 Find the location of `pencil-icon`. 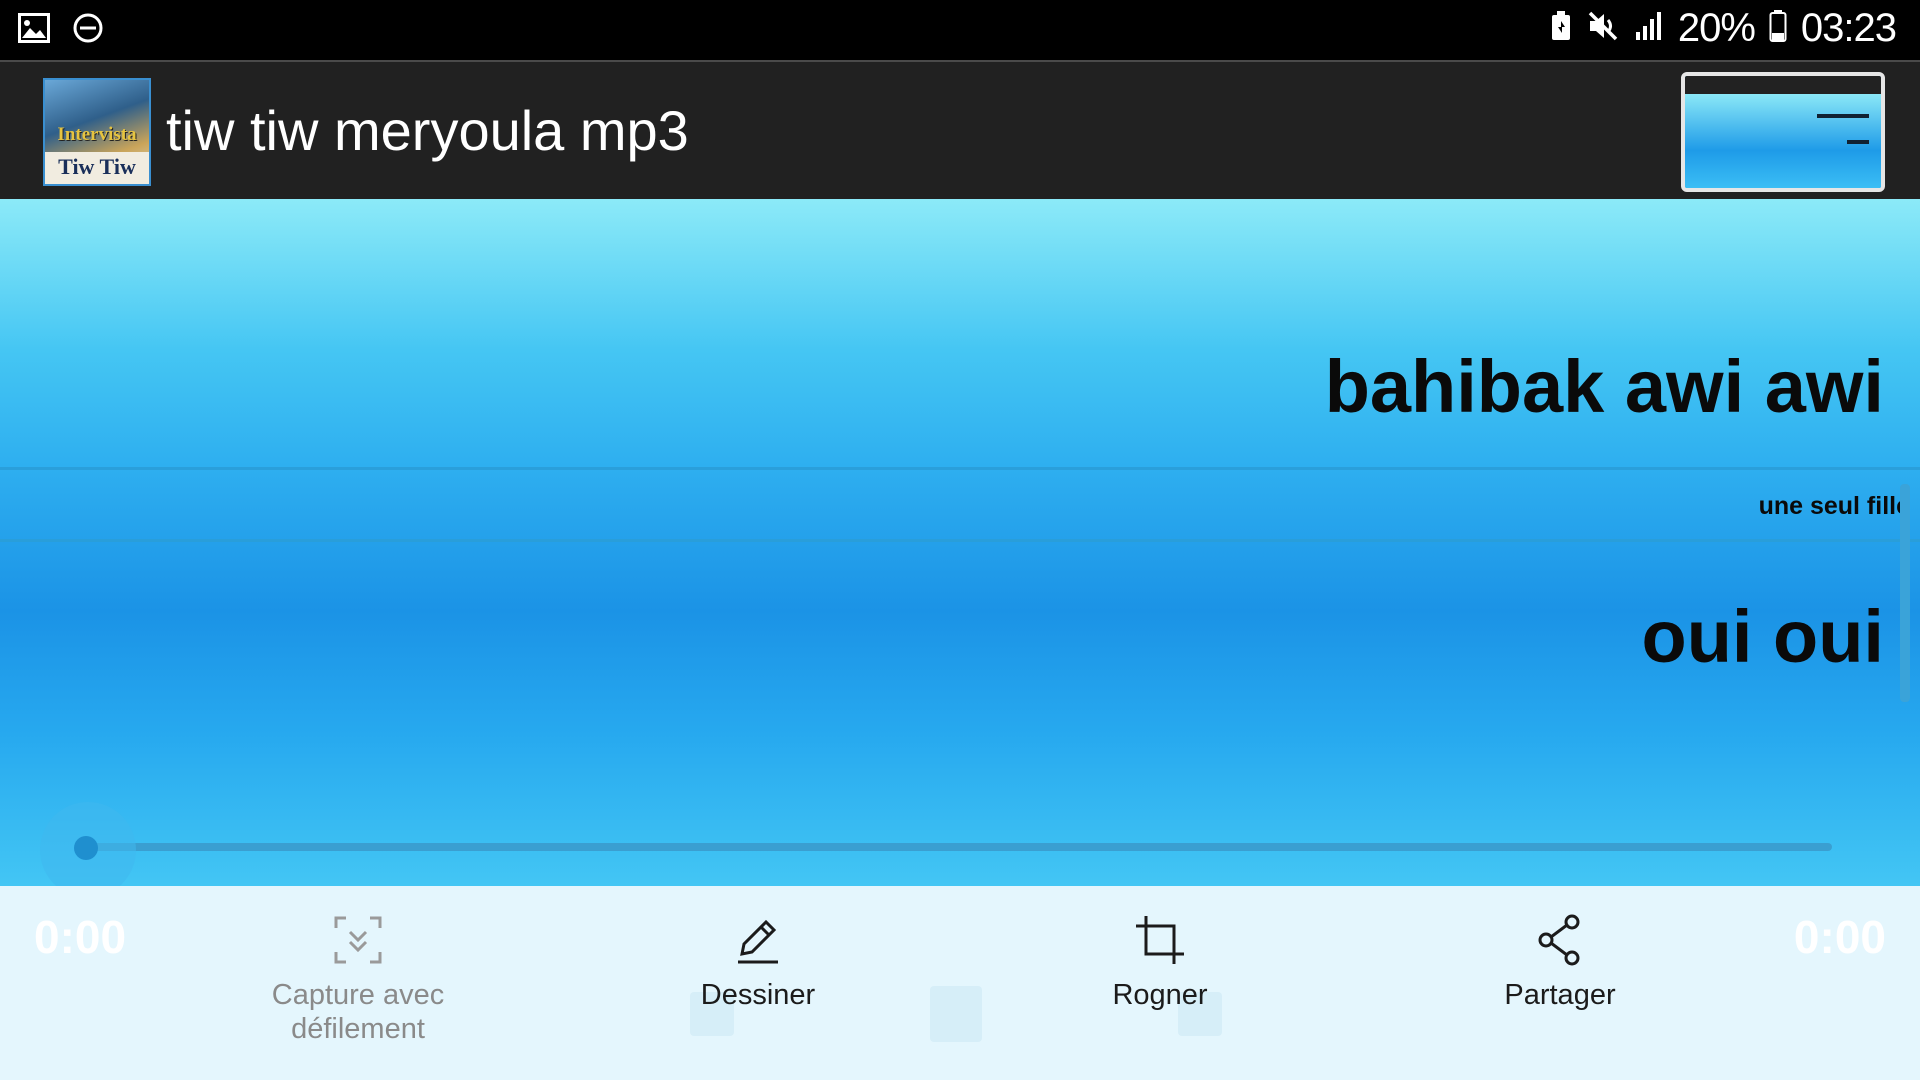

pencil-icon is located at coordinates (758, 940).